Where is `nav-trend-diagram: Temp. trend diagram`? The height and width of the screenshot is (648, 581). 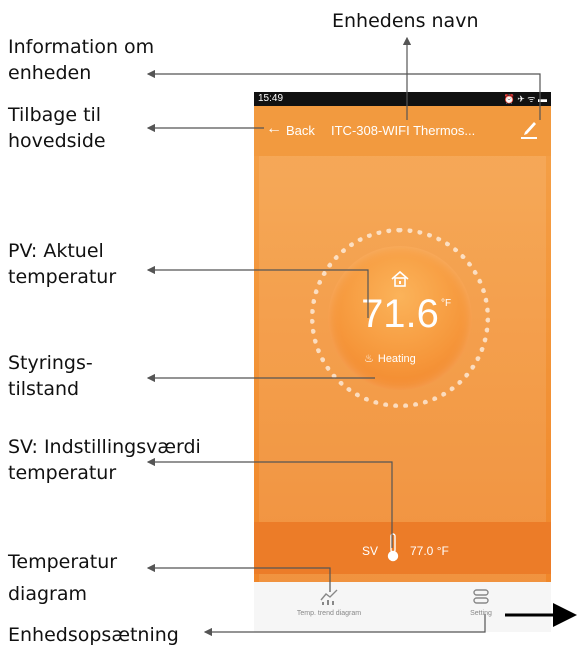
nav-trend-diagram: Temp. trend diagram is located at coordinates (329, 602).